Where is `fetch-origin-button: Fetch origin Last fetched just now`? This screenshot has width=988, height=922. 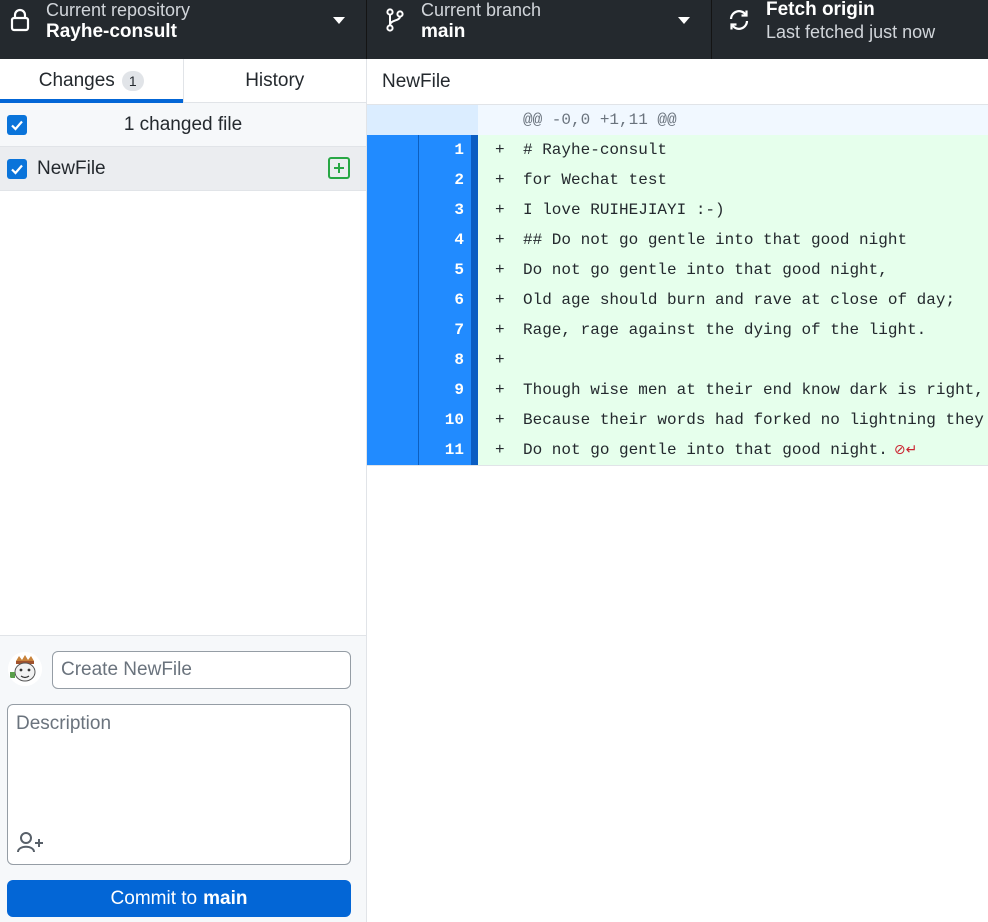 fetch-origin-button: Fetch origin Last fetched just now is located at coordinates (850, 29).